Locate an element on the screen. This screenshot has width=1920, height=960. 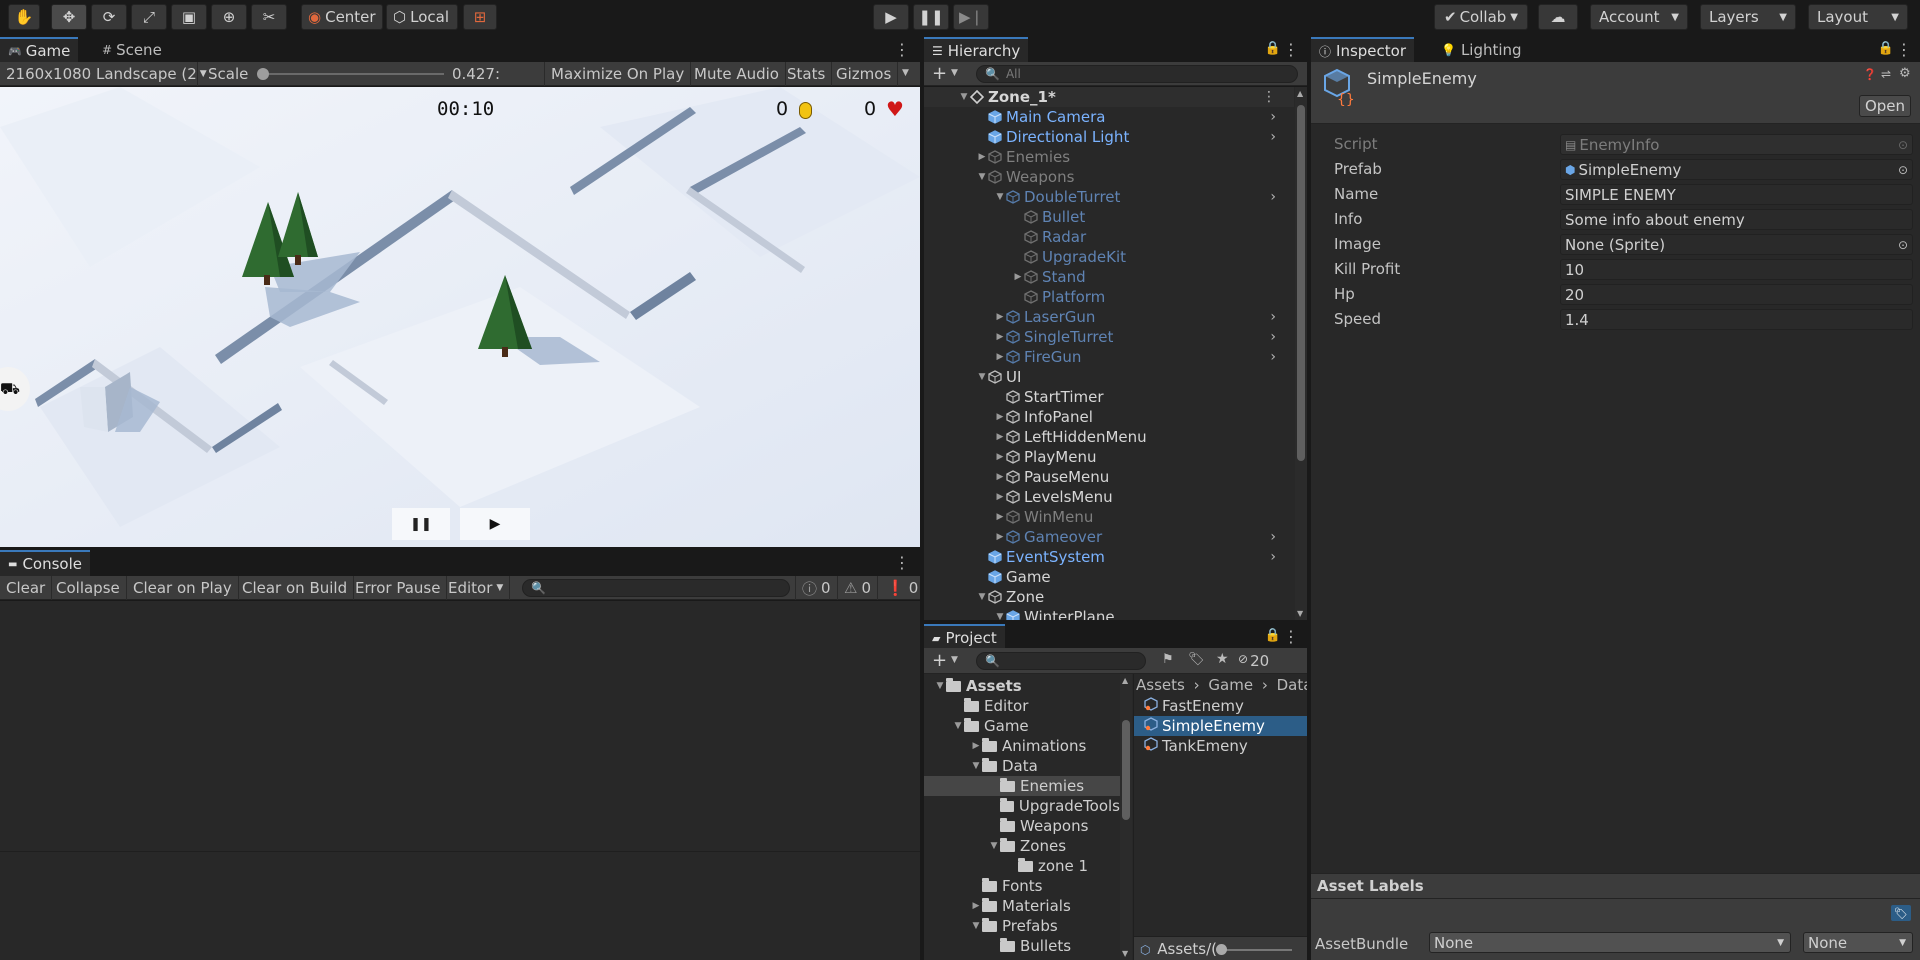
tab-project: ▰ Project is located at coordinates (964, 637).